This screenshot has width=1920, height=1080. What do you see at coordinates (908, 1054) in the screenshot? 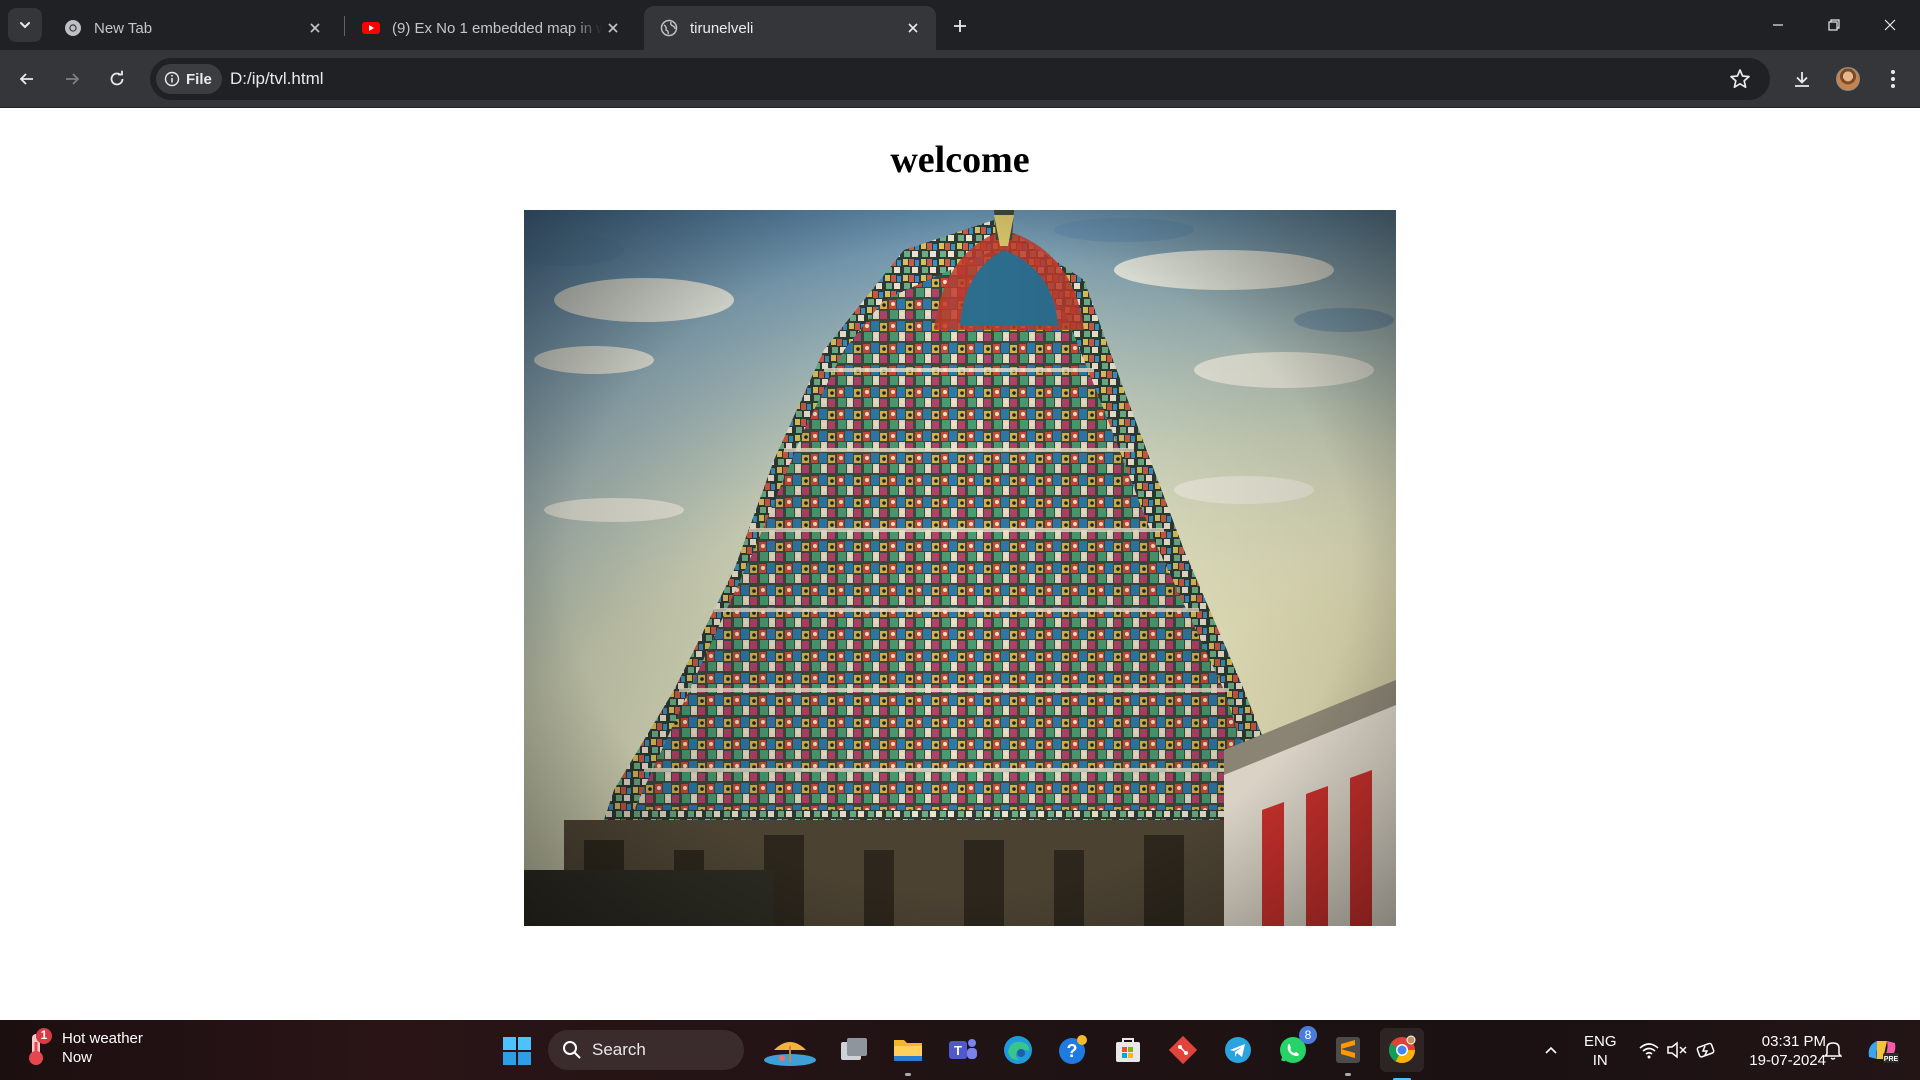
I see `file-explorer-icon` at bounding box center [908, 1054].